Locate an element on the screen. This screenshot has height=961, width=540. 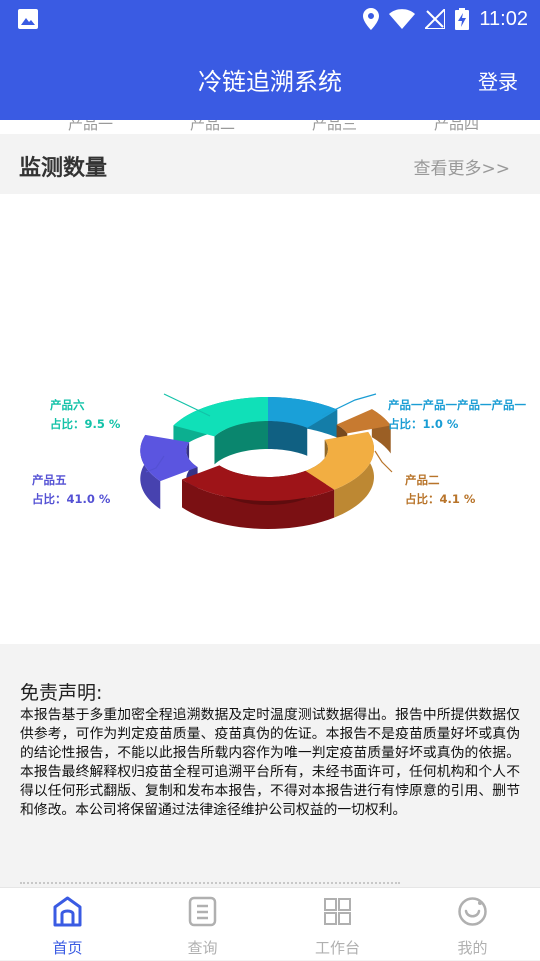
status-icons: 11:02 is located at coordinates (445, 19).